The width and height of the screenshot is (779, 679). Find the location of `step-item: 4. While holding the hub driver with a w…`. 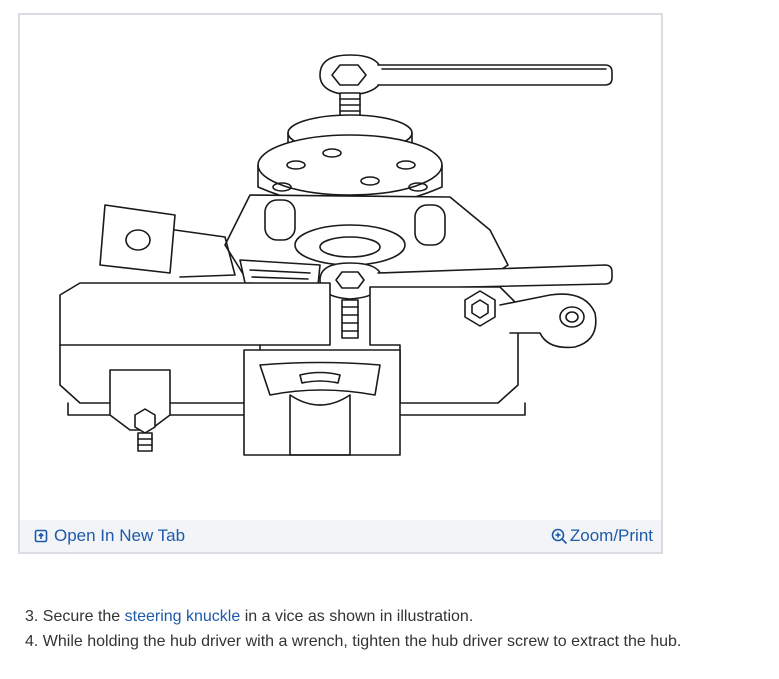

step-item: 4. While holding the hub driver with a w… is located at coordinates (395, 641).